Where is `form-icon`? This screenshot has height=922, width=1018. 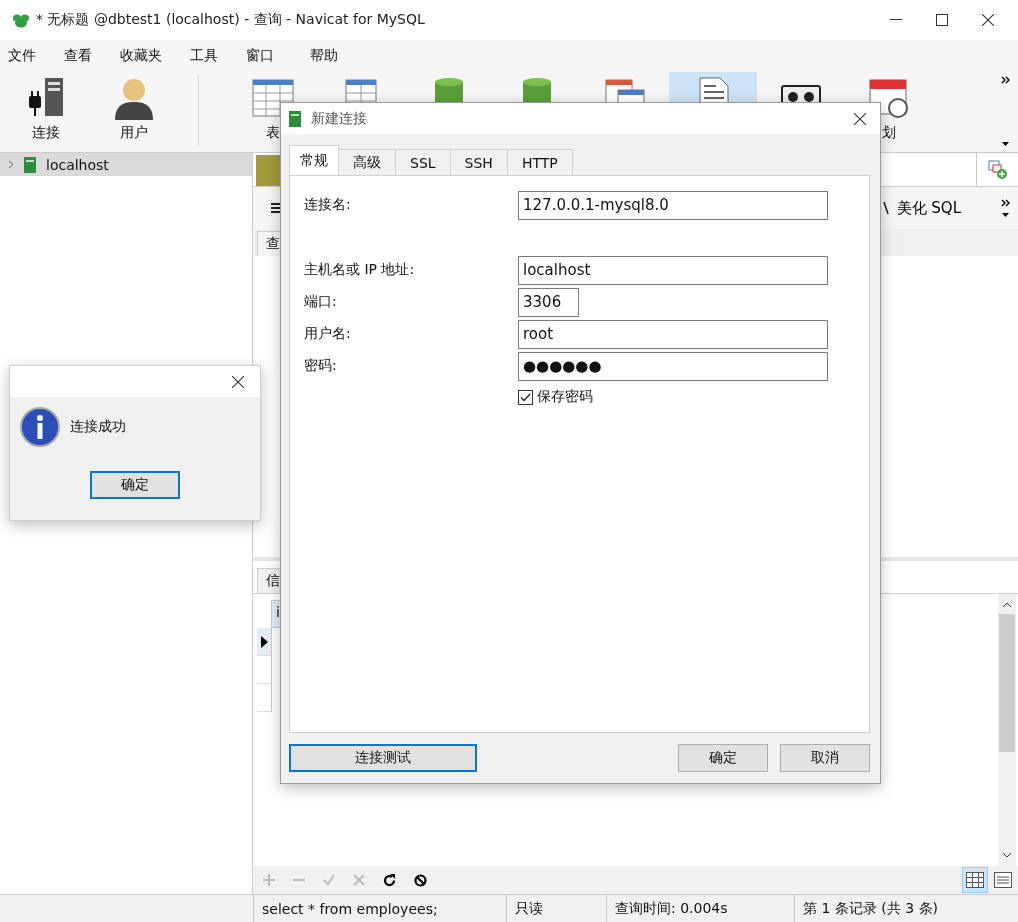
form-icon is located at coordinates (1003, 880).